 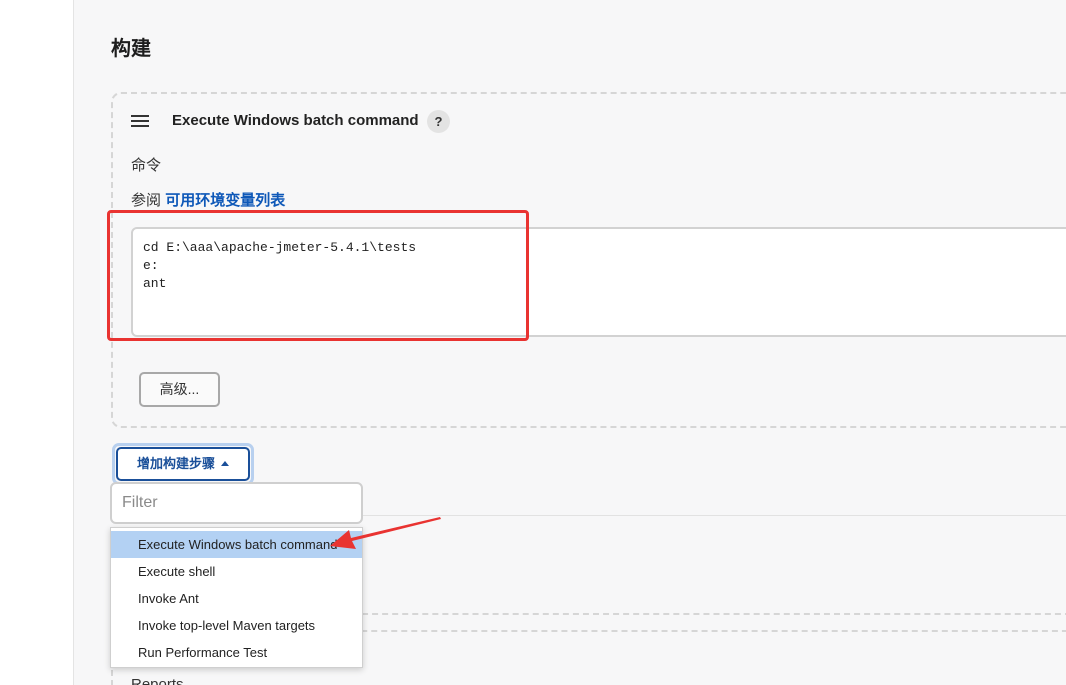 I want to click on env-vars-link: 可用环境变量列表, so click(x=225, y=200).